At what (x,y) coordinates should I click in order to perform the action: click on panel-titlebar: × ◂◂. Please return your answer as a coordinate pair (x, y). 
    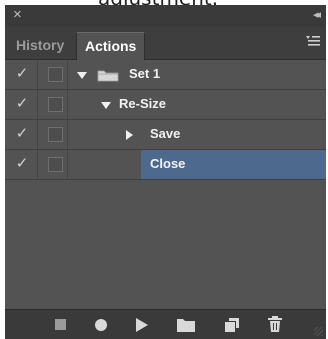
    Looking at the image, I should click on (165, 16).